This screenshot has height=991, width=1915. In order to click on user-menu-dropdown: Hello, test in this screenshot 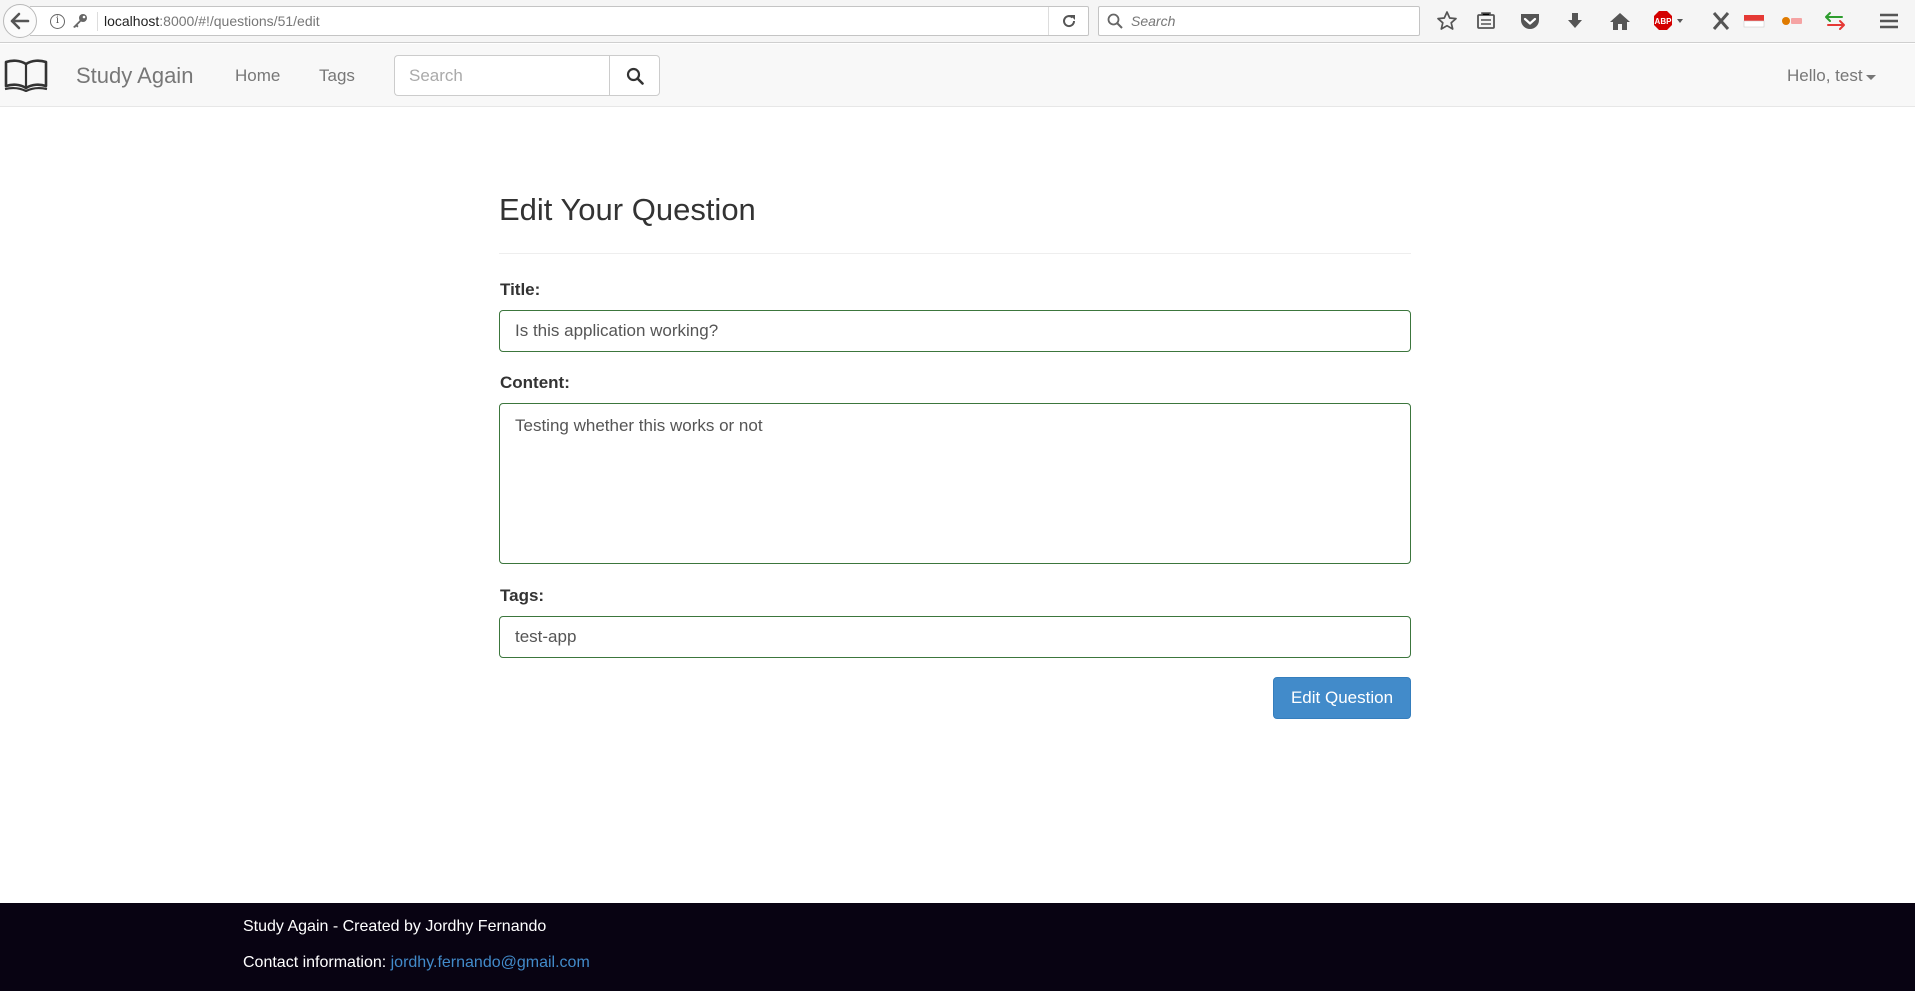, I will do `click(1831, 76)`.